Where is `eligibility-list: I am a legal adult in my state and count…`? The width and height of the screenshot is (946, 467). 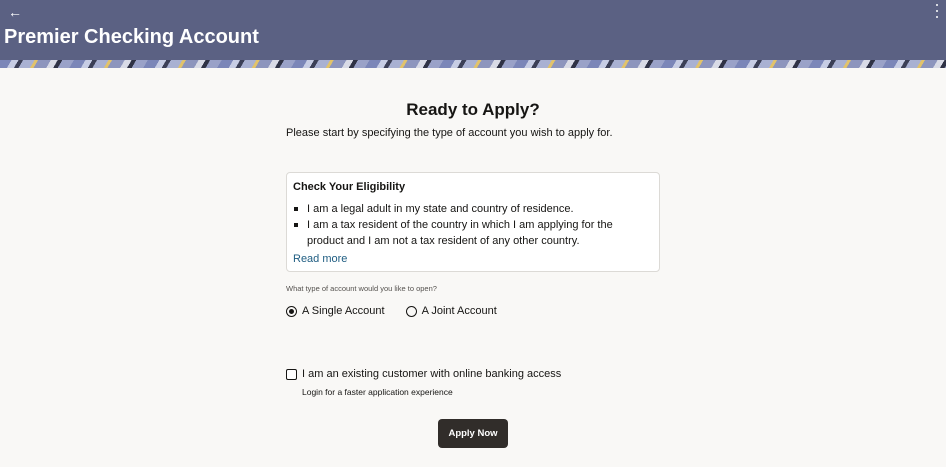 eligibility-list: I am a legal adult in my state and count… is located at coordinates (463, 225).